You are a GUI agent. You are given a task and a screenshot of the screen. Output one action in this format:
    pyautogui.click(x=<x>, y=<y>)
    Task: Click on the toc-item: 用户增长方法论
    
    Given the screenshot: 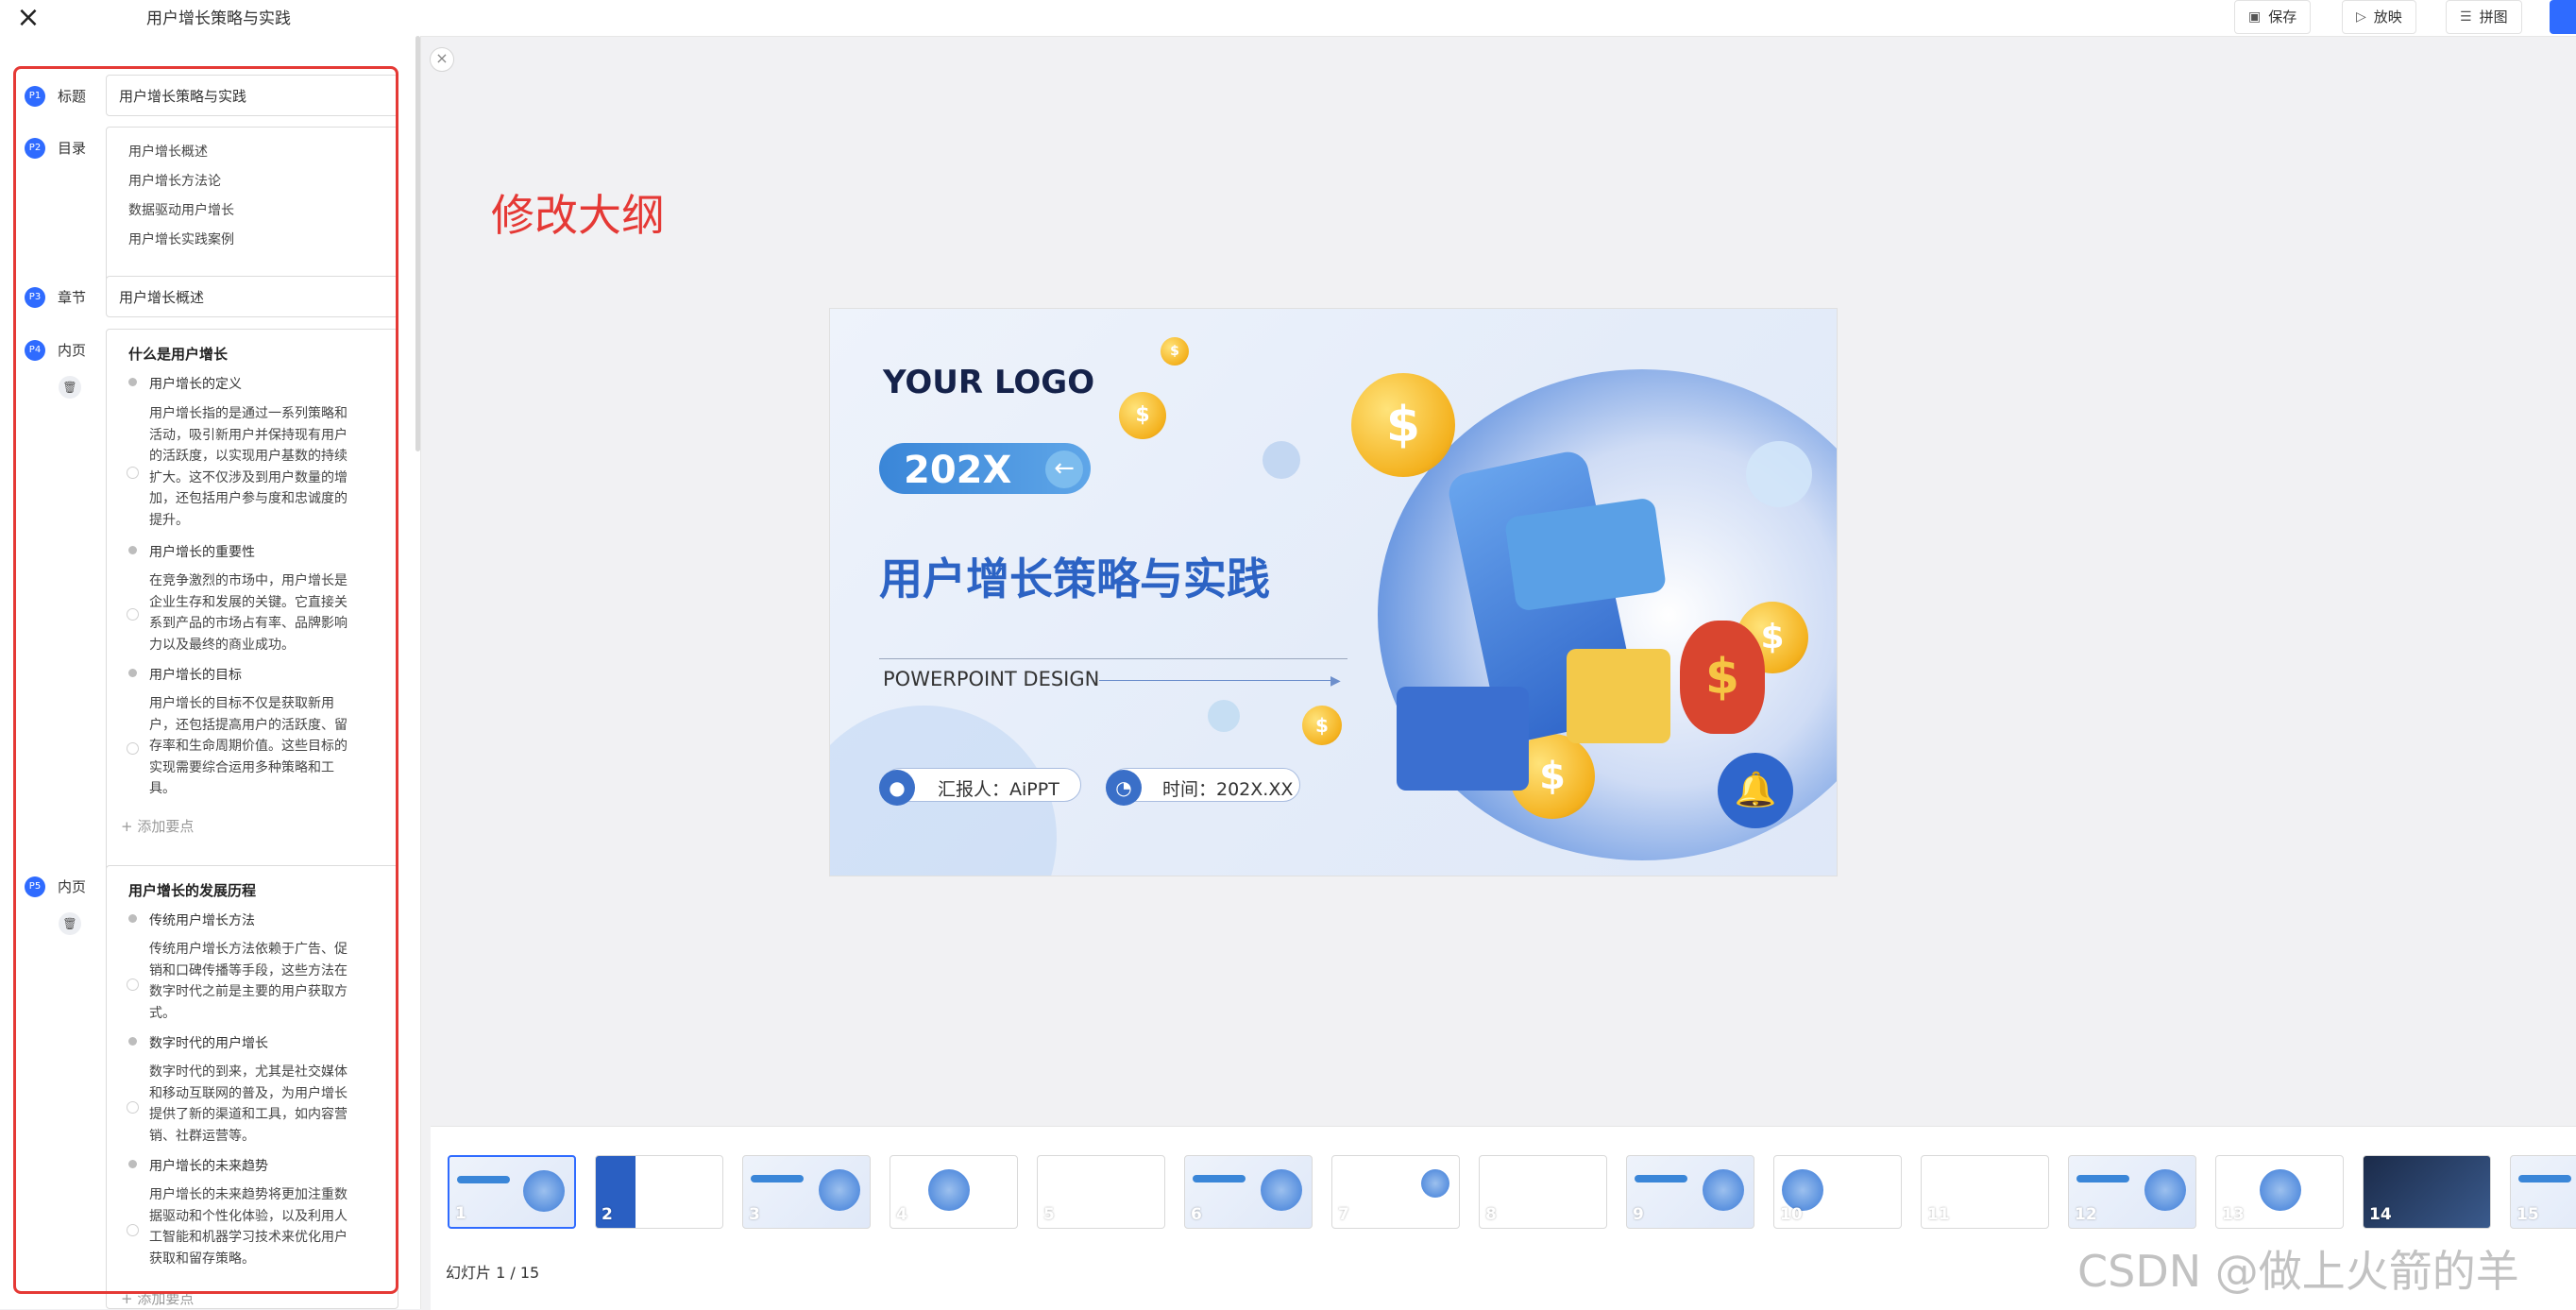 What is the action you would take?
    pyautogui.click(x=174, y=181)
    